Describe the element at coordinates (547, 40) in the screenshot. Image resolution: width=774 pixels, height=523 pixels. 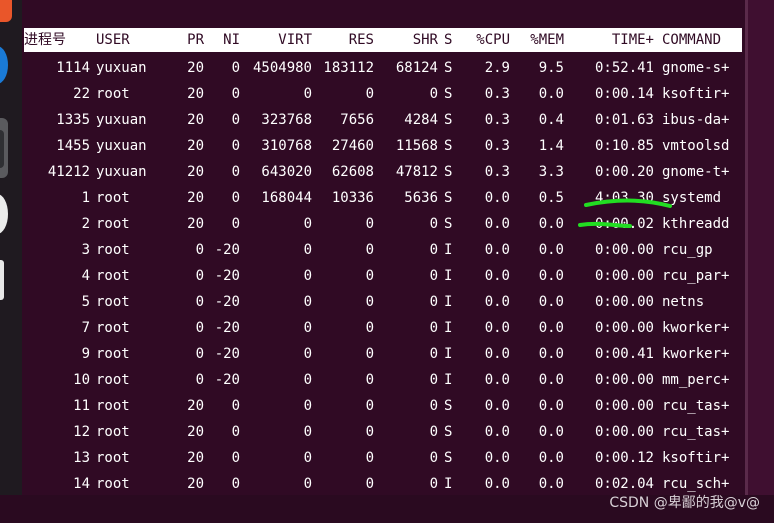
I see `header-mem: %MEM` at that location.